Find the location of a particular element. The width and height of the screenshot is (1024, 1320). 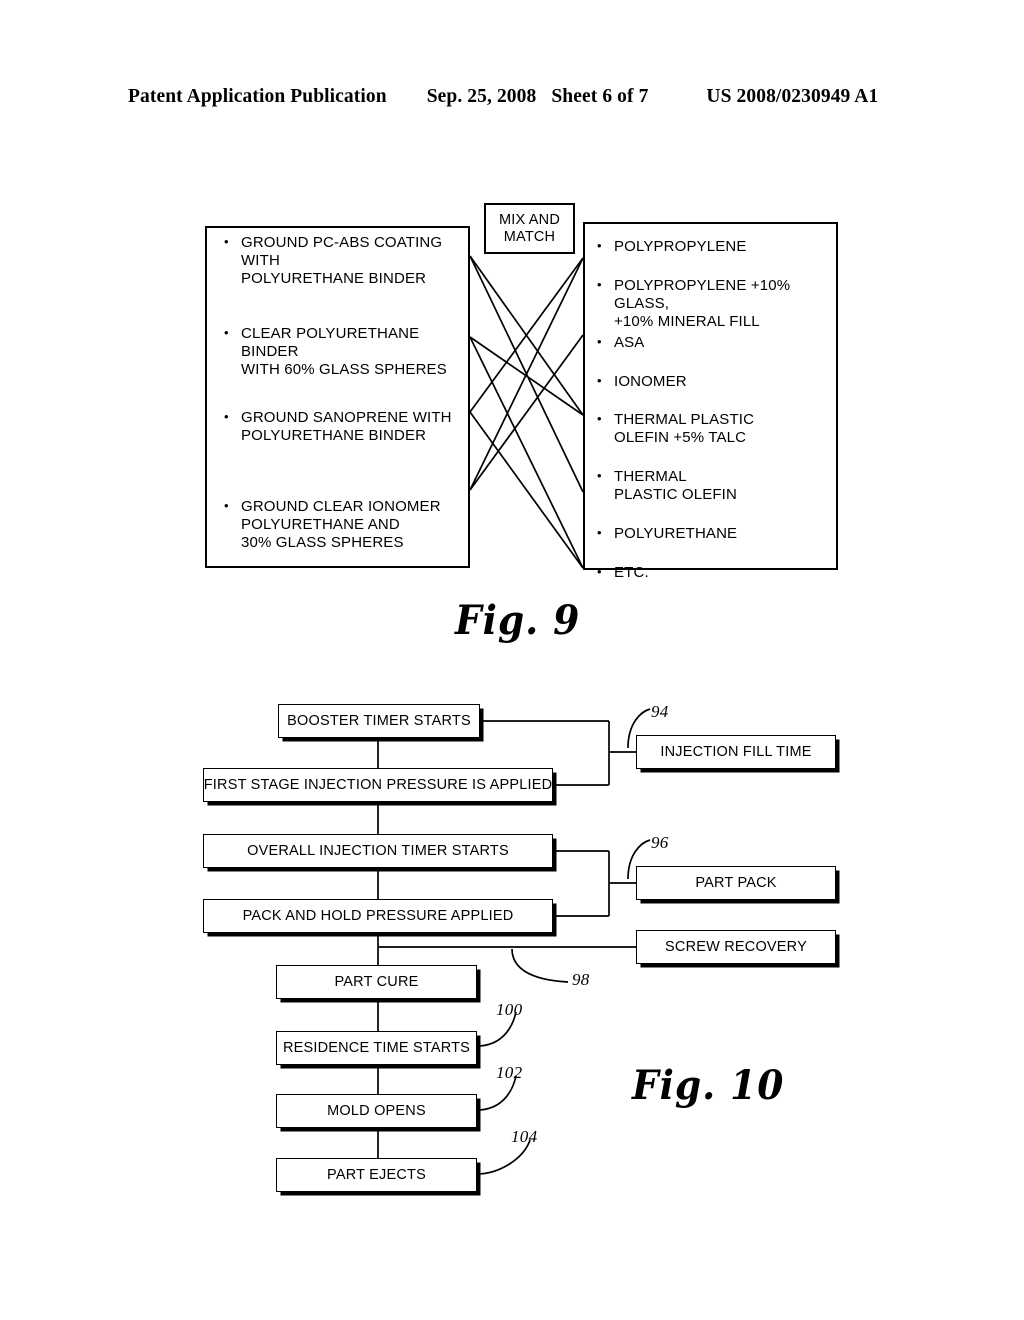

fig10-box-part-ejects: PART EJECTS is located at coordinates (376, 1175).